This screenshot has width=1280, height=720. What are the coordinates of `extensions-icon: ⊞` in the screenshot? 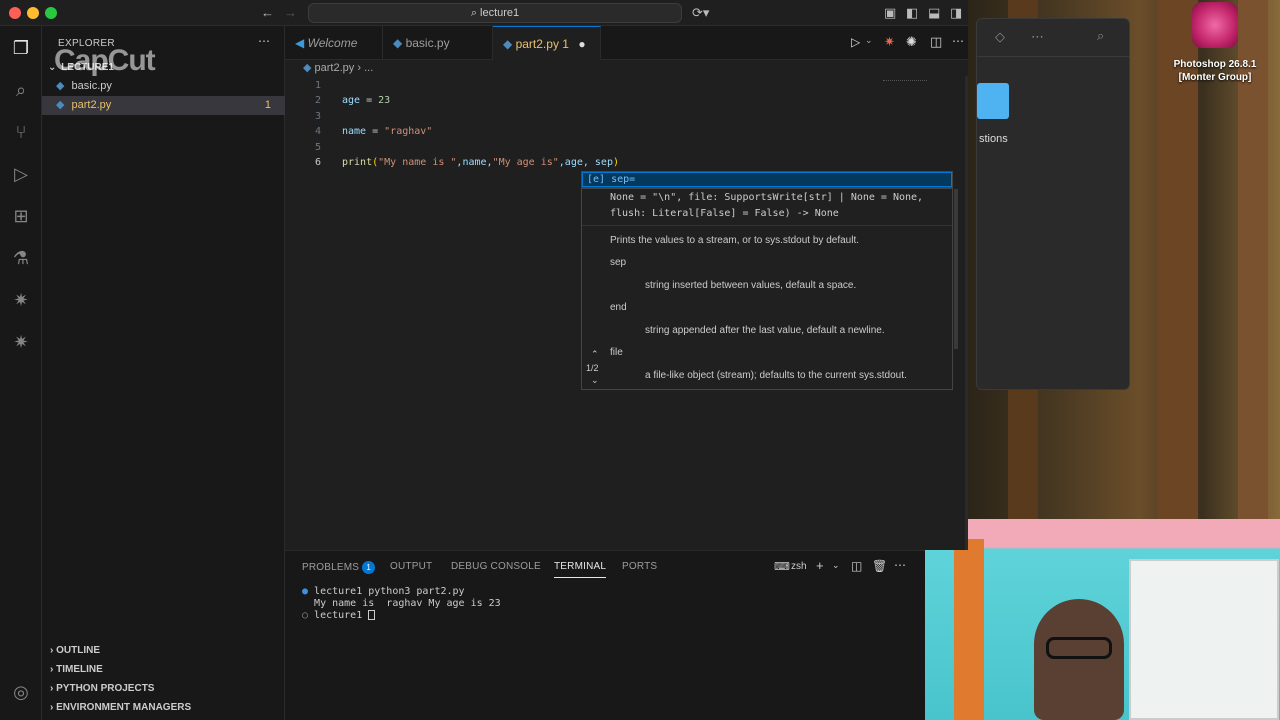 It's located at (21, 216).